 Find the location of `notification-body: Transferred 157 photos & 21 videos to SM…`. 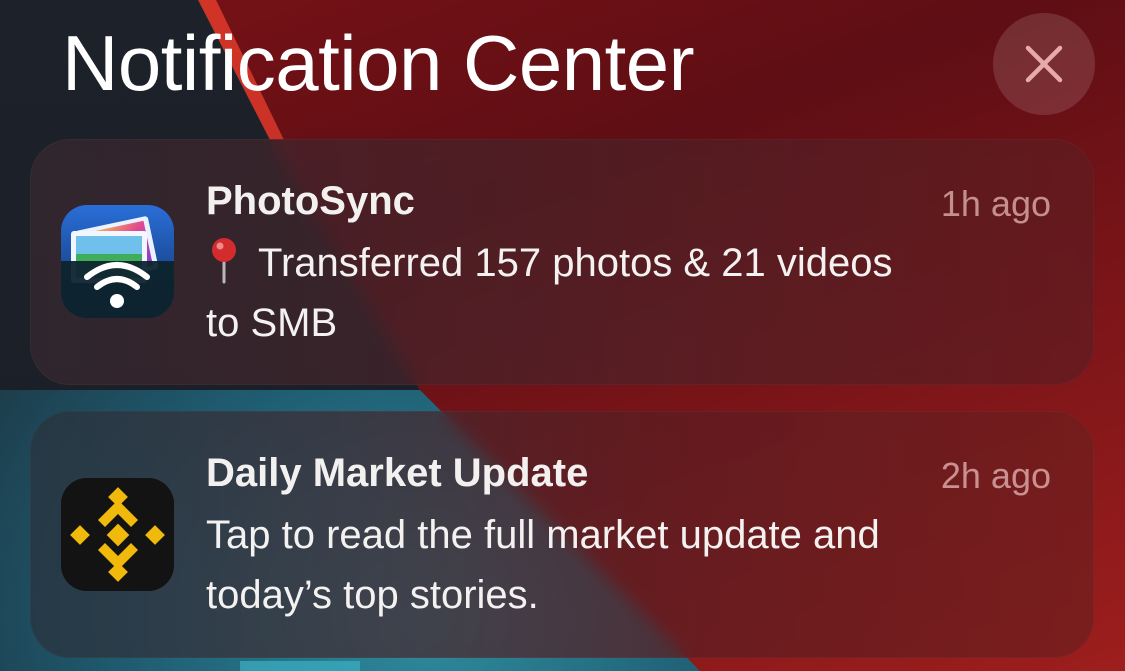

notification-body: Transferred 157 photos & 21 videos to SM… is located at coordinates (626, 293).